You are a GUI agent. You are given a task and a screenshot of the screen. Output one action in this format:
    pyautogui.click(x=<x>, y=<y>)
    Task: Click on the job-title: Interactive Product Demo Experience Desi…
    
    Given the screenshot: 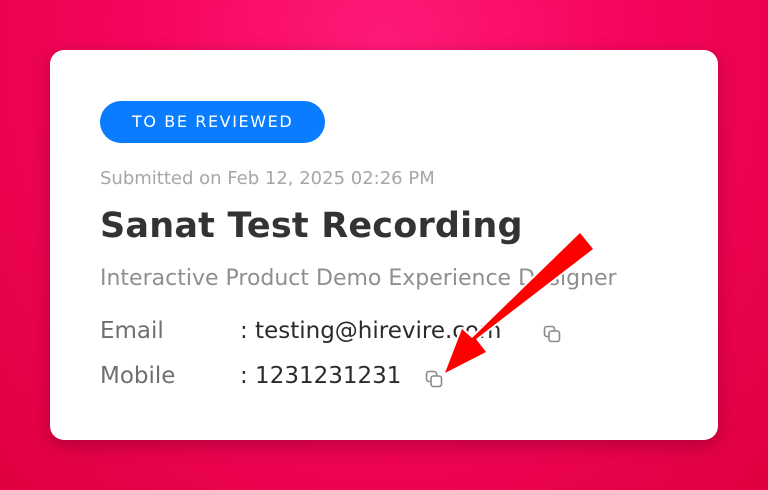 What is the action you would take?
    pyautogui.click(x=358, y=278)
    